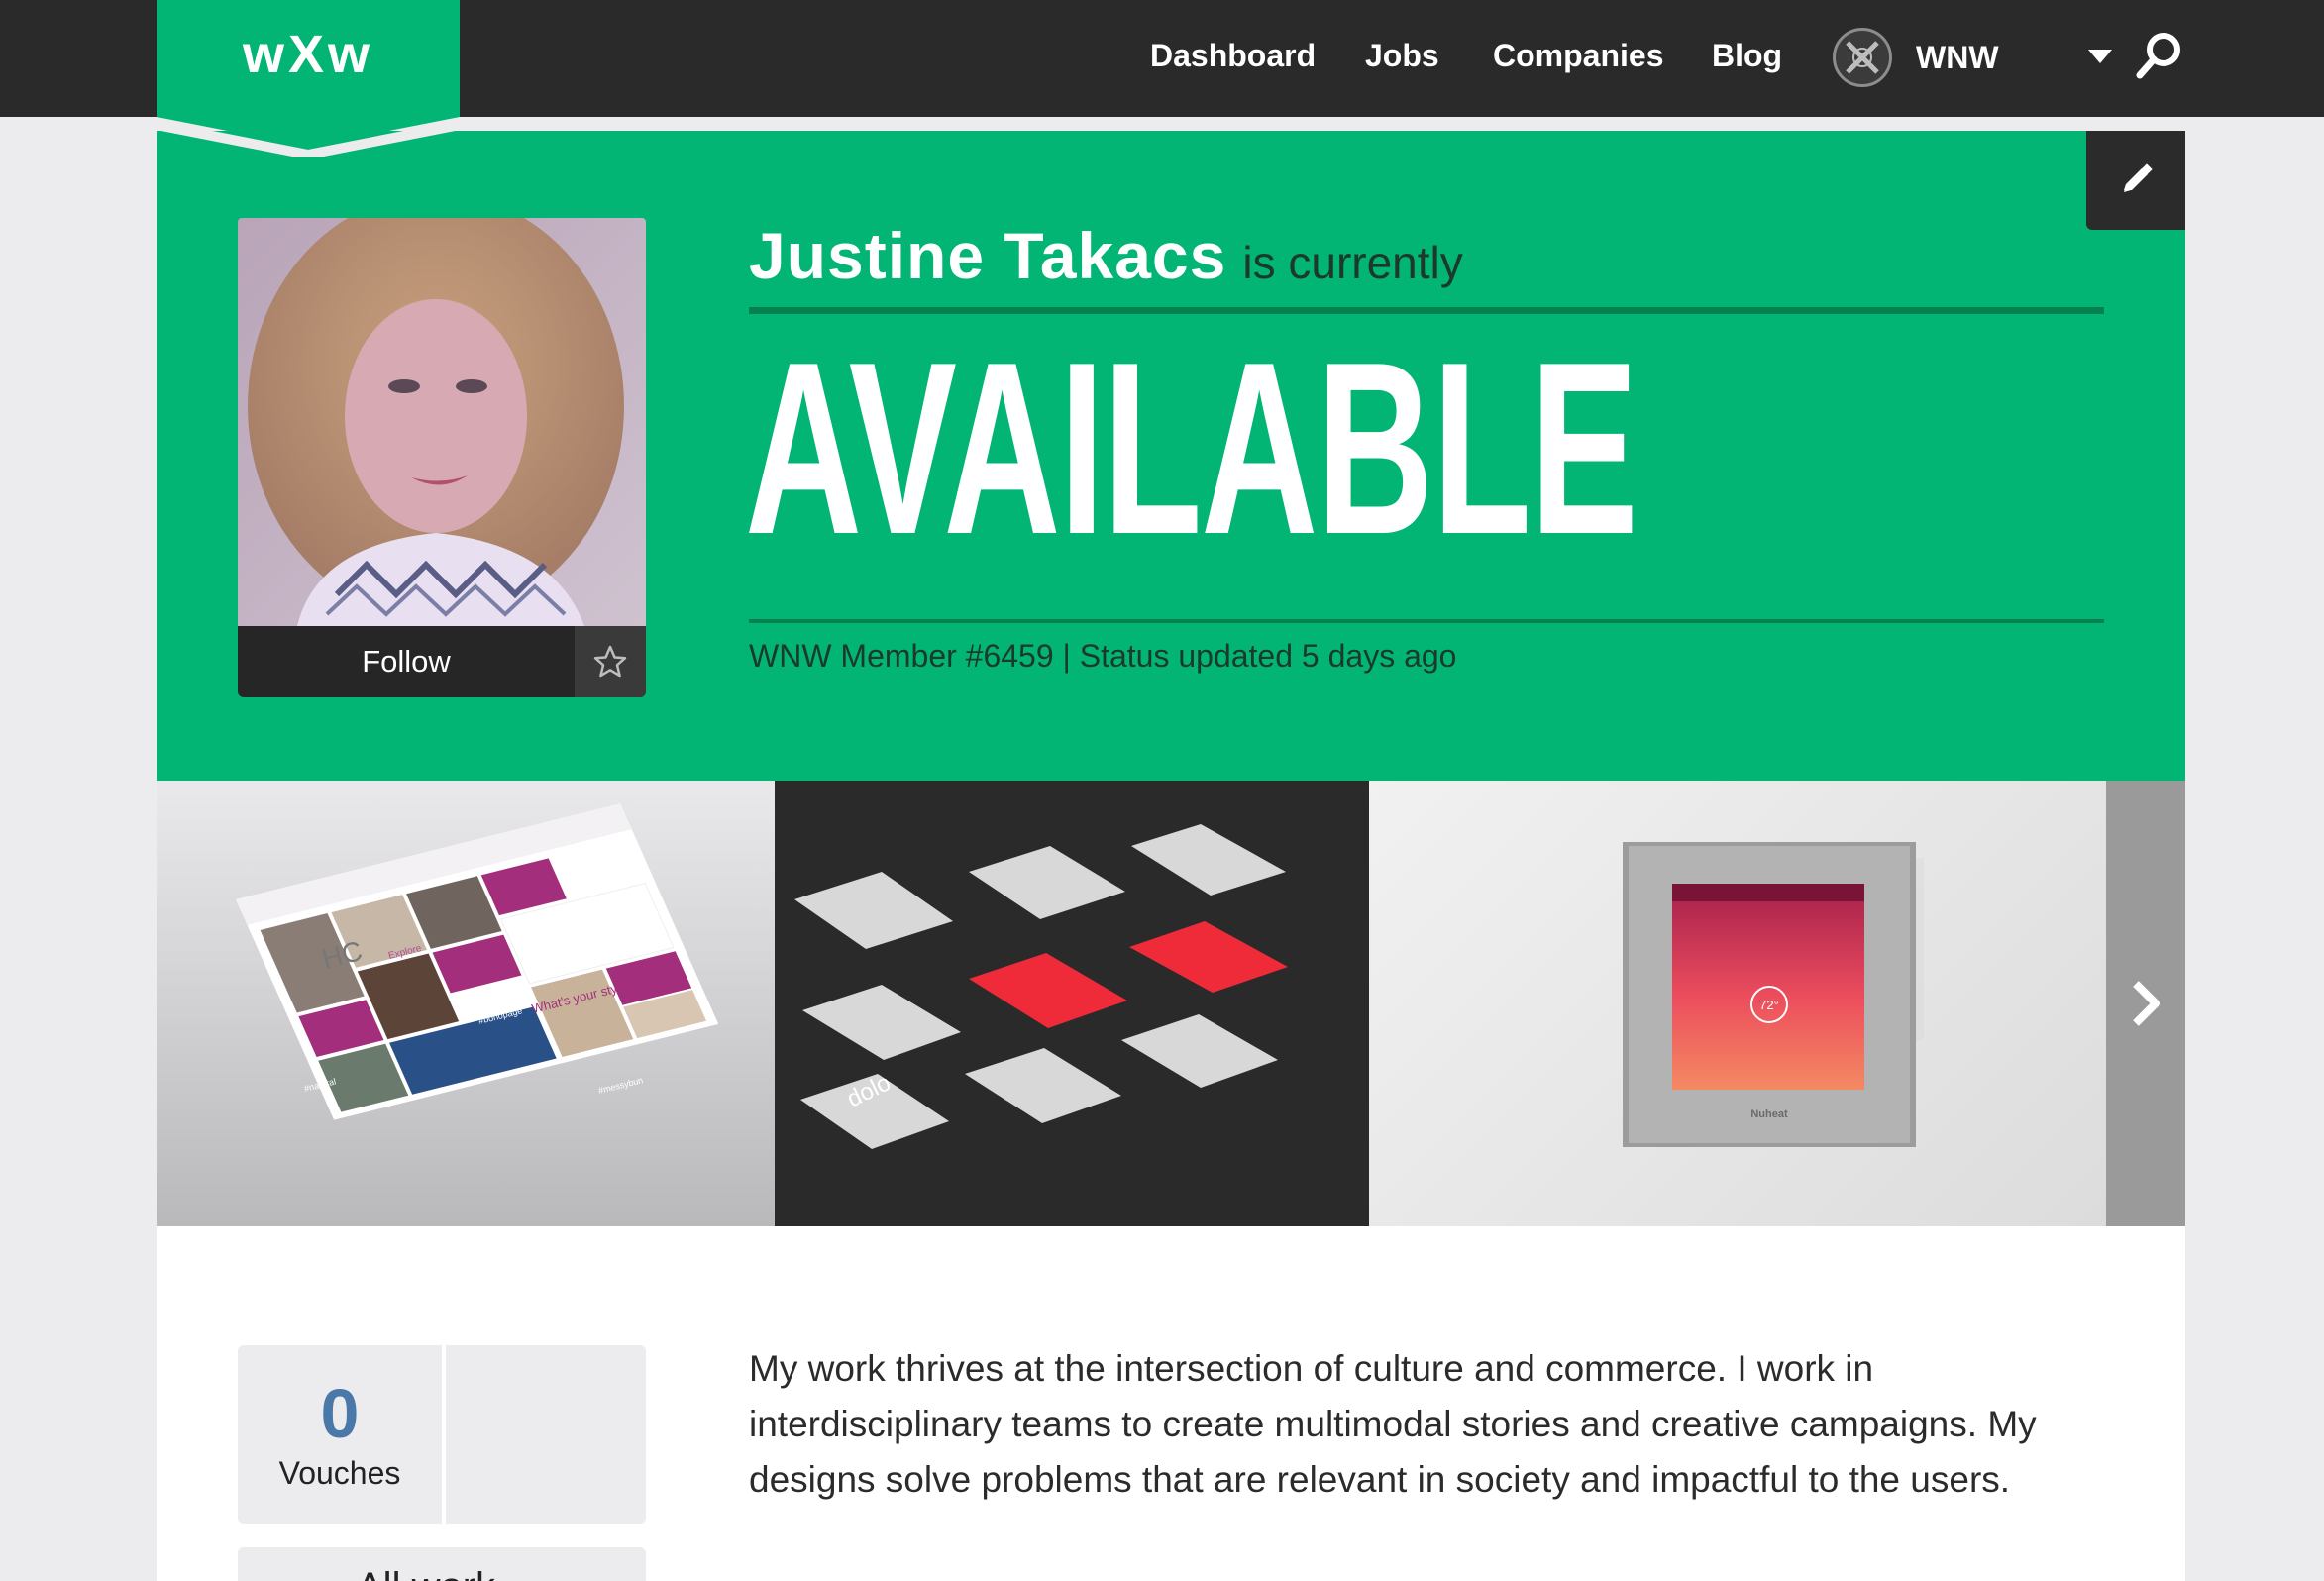 The height and width of the screenshot is (1581, 2324). I want to click on thermostat-temperature: 72°, so click(1769, 1005).